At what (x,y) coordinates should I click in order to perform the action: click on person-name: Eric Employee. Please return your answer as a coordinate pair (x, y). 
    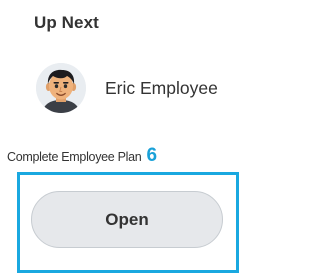
    Looking at the image, I should click on (161, 88).